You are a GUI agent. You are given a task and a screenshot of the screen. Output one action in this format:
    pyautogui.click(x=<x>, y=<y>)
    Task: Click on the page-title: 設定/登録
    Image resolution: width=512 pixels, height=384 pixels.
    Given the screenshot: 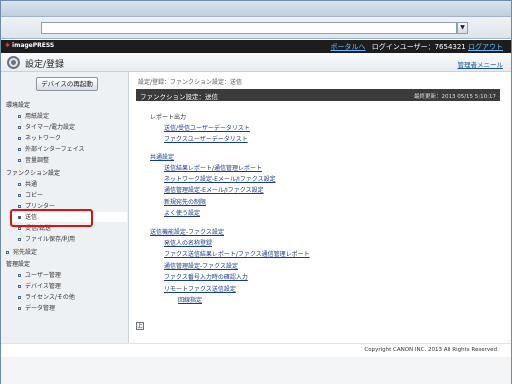 What is the action you would take?
    pyautogui.click(x=45, y=65)
    